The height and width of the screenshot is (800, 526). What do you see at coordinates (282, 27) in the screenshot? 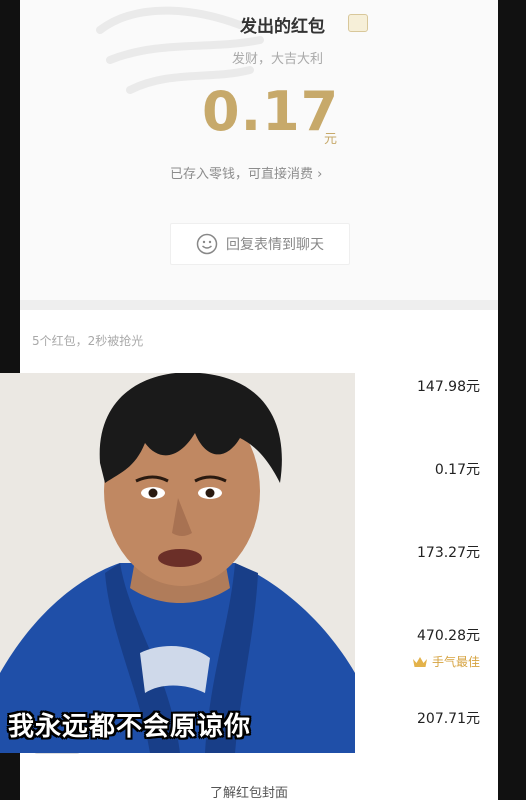
I see `page-title: 发出的红包` at bounding box center [282, 27].